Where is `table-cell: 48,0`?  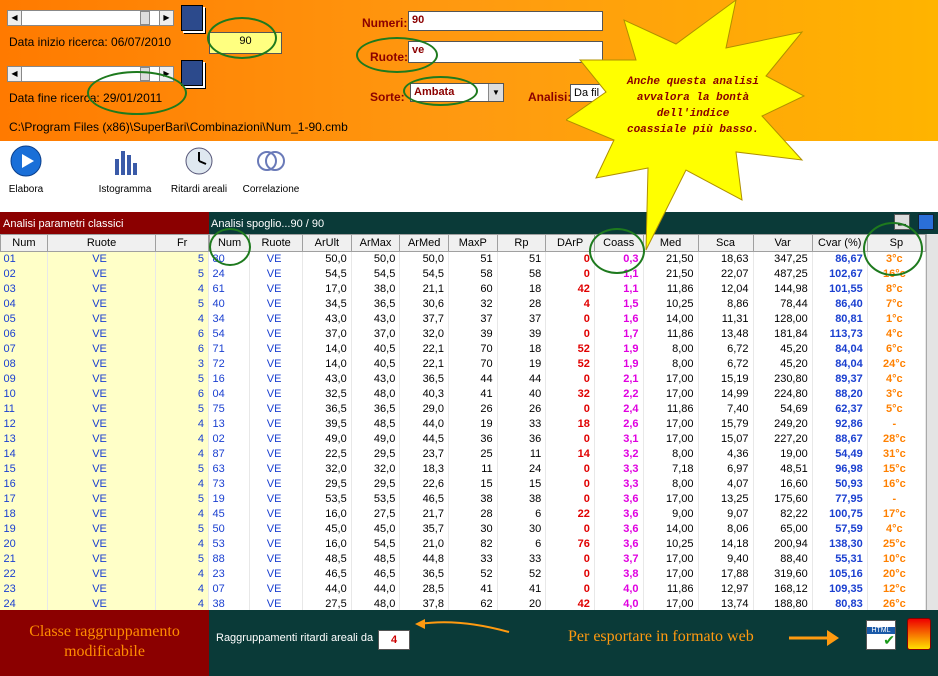 table-cell: 48,0 is located at coordinates (376, 394).